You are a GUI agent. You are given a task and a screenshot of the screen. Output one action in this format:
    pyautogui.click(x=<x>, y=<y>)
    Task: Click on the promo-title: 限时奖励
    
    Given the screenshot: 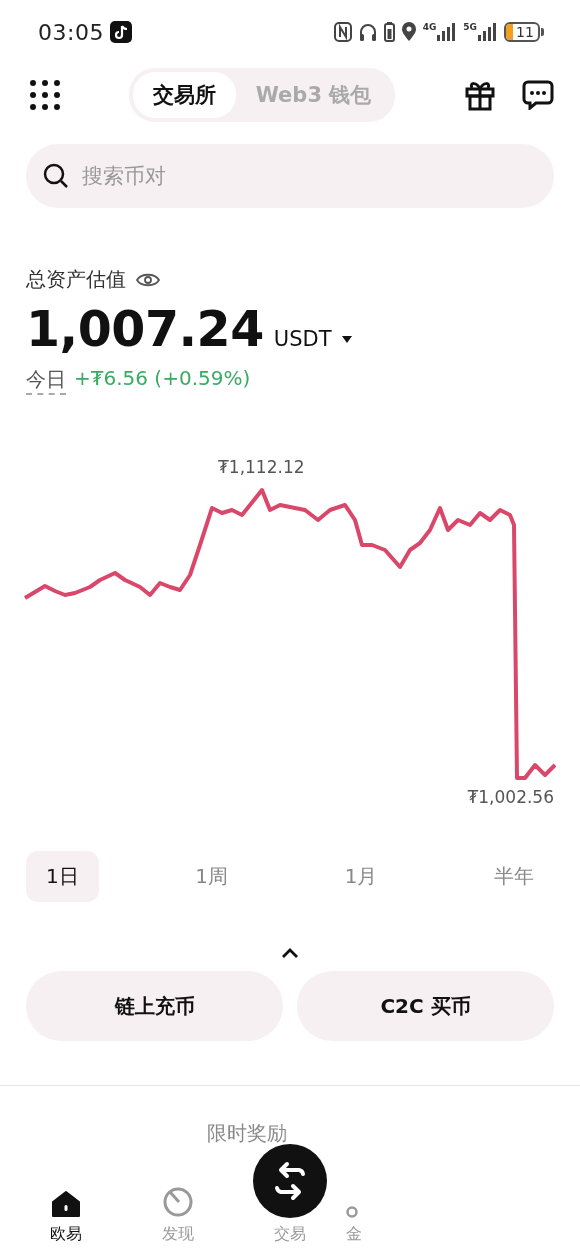 What is the action you would take?
    pyautogui.click(x=247, y=1133)
    